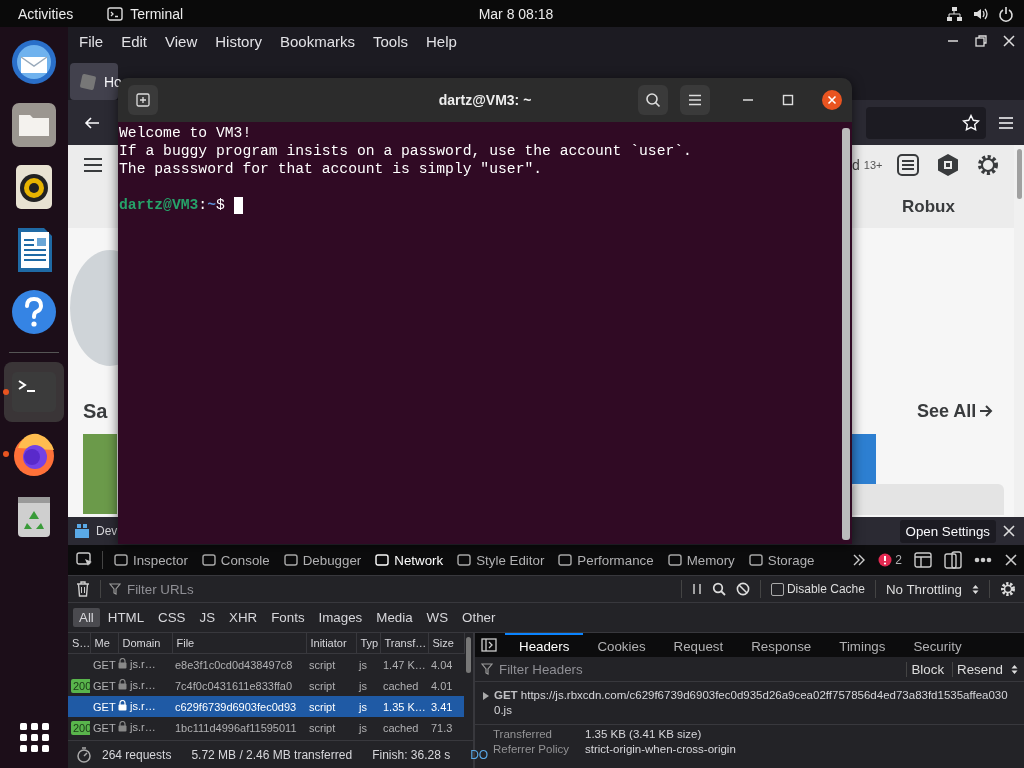  What do you see at coordinates (145, 643) in the screenshot?
I see `column-header: Domain` at bounding box center [145, 643].